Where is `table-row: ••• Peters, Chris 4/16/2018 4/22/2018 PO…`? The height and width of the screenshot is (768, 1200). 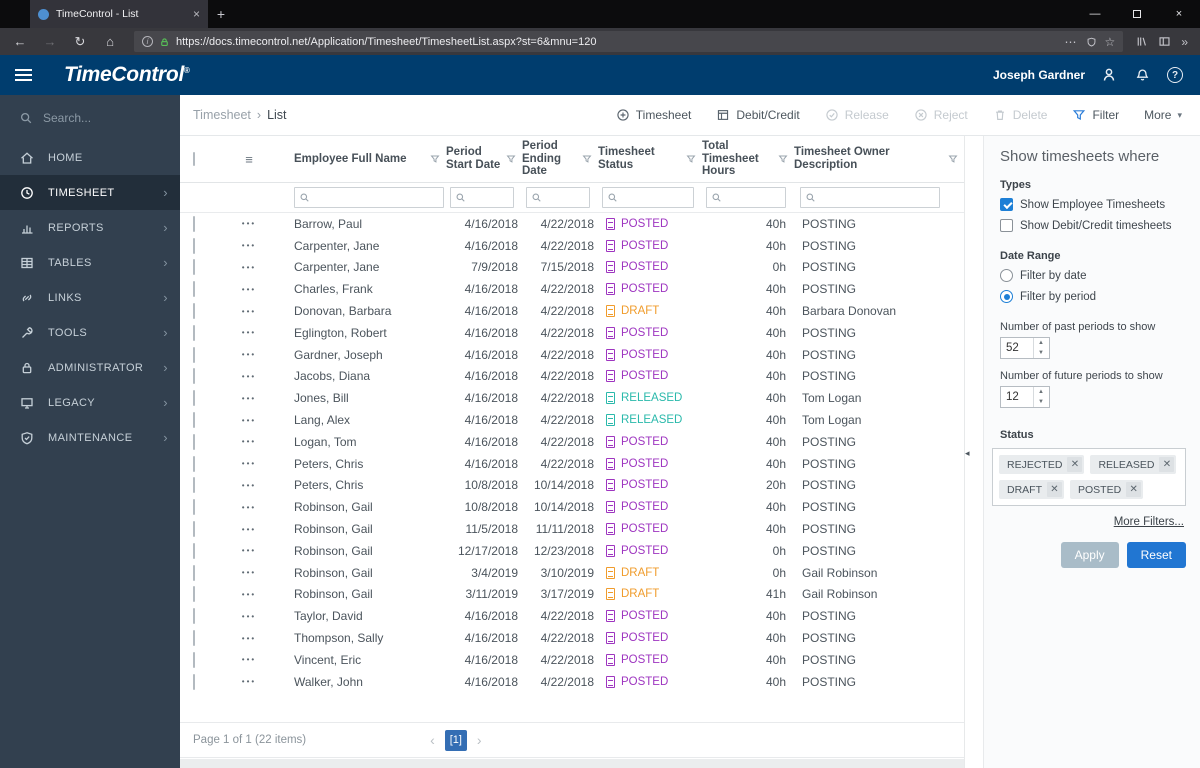 table-row: ••• Peters, Chris 4/16/2018 4/22/2018 PO… is located at coordinates (572, 464).